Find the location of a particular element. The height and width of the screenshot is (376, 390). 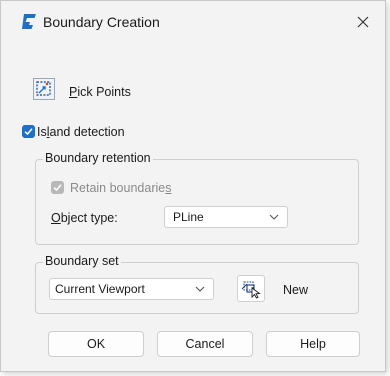

retain-boundaries-checkbox is located at coordinates (57, 187).